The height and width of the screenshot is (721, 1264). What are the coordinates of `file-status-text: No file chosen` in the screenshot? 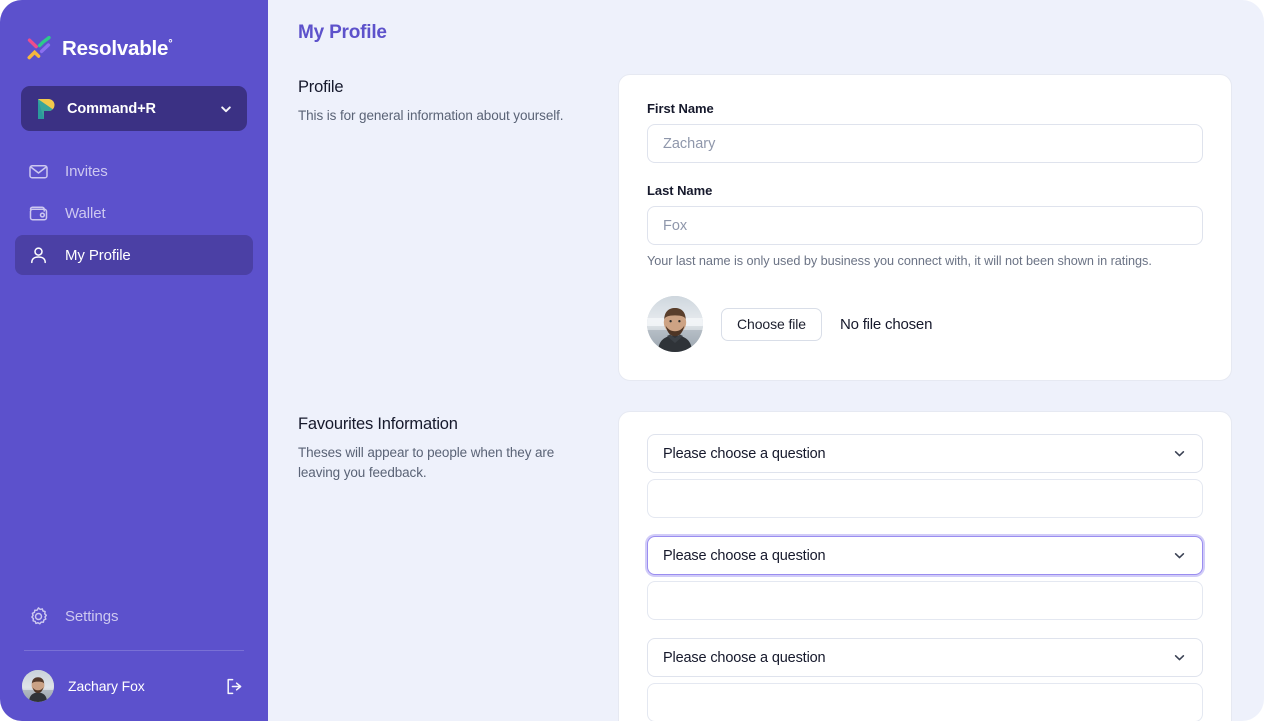 It's located at (886, 324).